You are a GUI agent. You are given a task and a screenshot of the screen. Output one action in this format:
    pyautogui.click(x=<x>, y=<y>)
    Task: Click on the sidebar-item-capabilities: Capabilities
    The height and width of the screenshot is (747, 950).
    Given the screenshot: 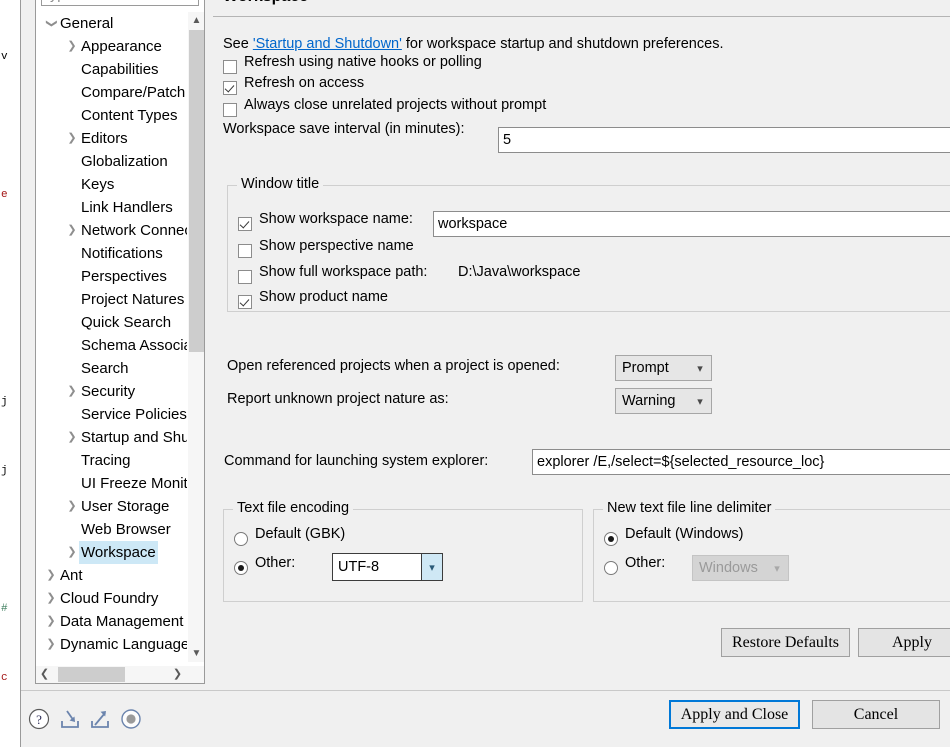 What is the action you would take?
    pyautogui.click(x=120, y=69)
    